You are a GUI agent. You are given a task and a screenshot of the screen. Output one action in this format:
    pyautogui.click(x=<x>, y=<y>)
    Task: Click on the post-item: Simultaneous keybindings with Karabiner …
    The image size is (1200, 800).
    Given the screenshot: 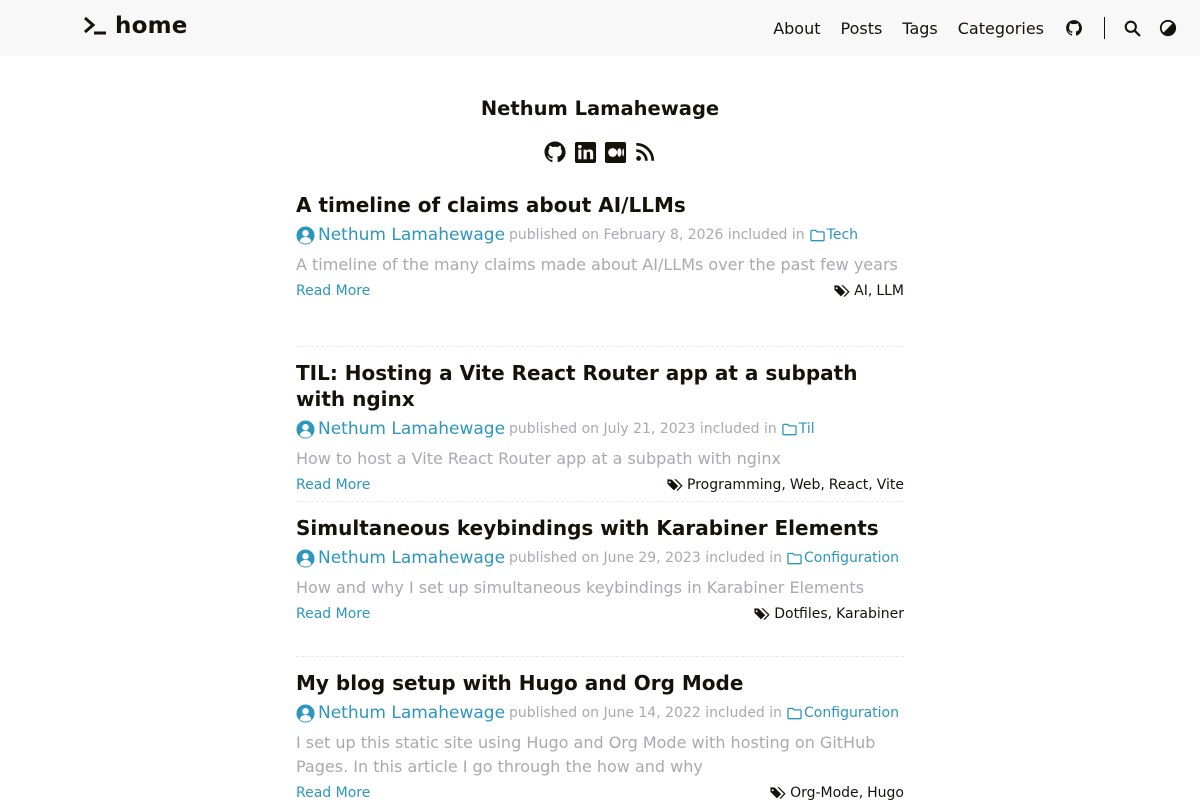 What is the action you would take?
    pyautogui.click(x=600, y=579)
    